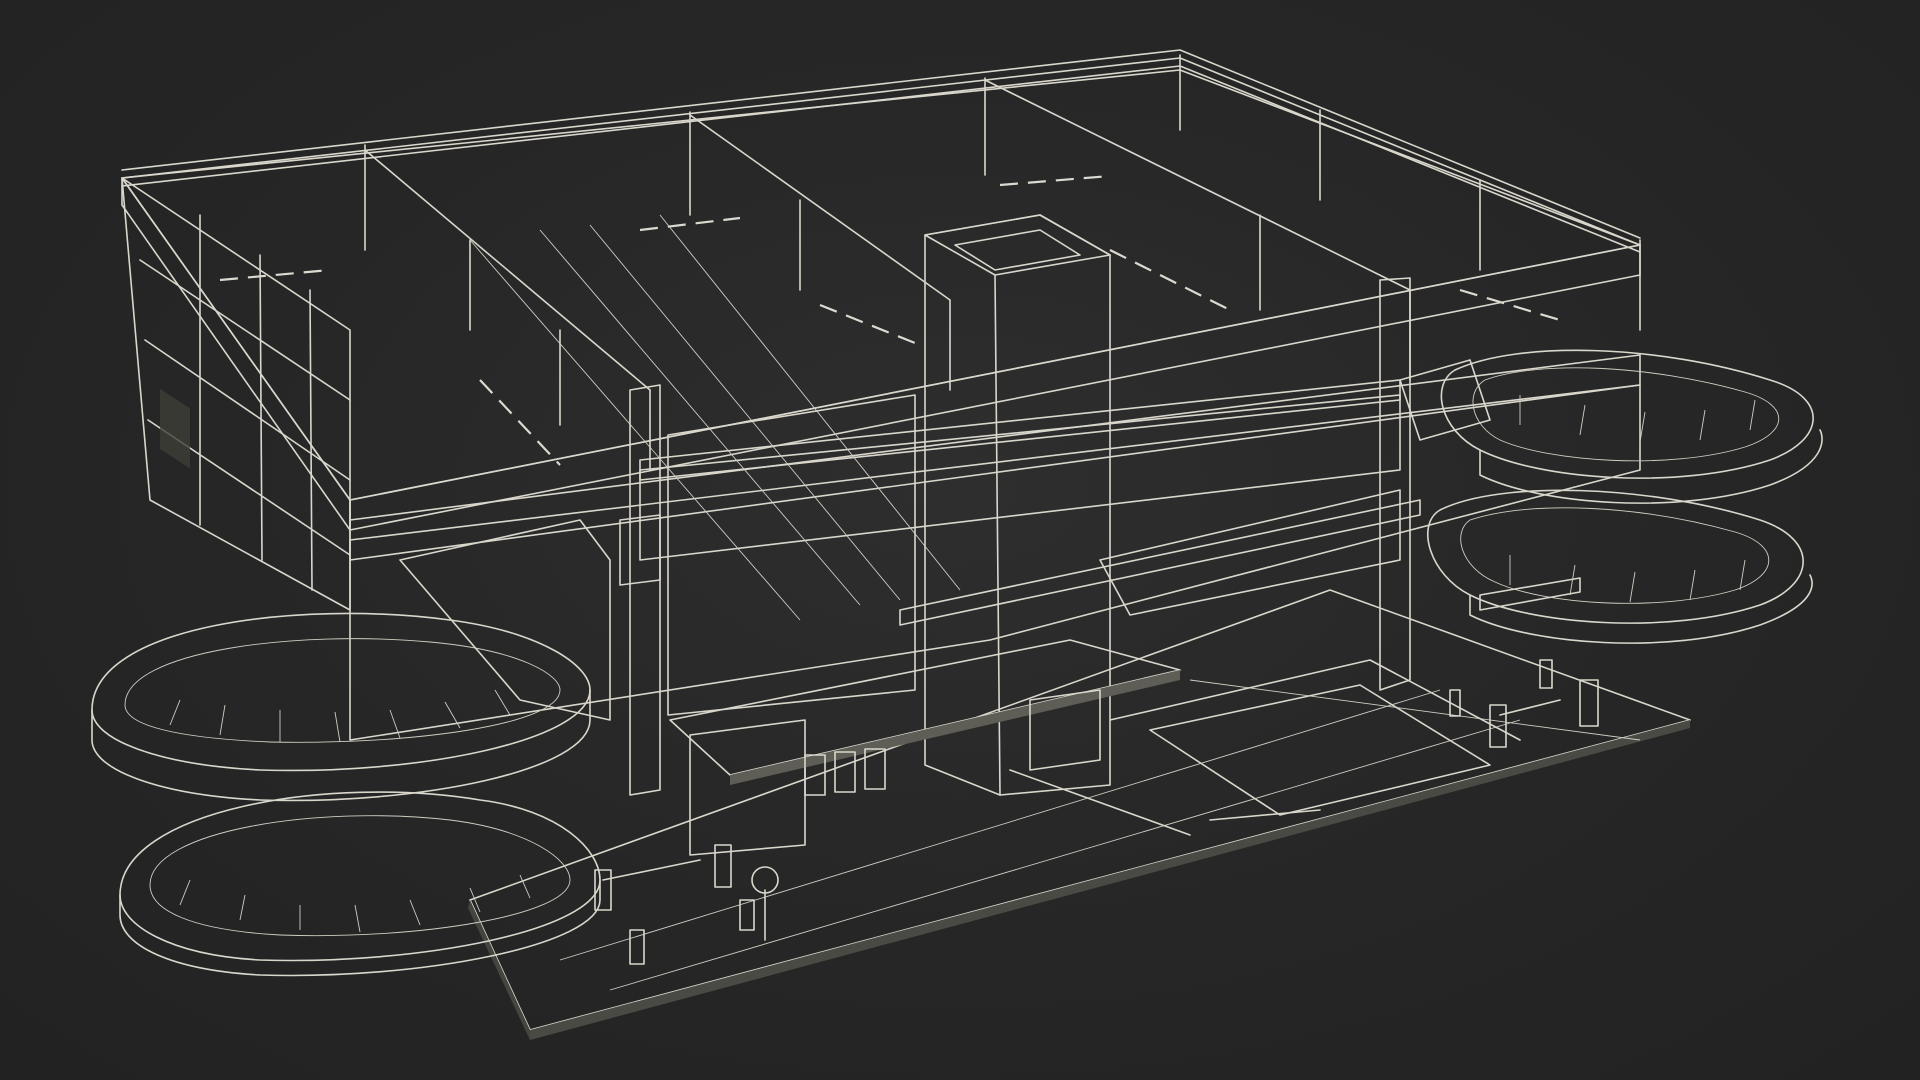 This screenshot has height=1080, width=1920. Describe the element at coordinates (1611, 496) in the screenshot. I see `right-spiral-ramp` at that location.